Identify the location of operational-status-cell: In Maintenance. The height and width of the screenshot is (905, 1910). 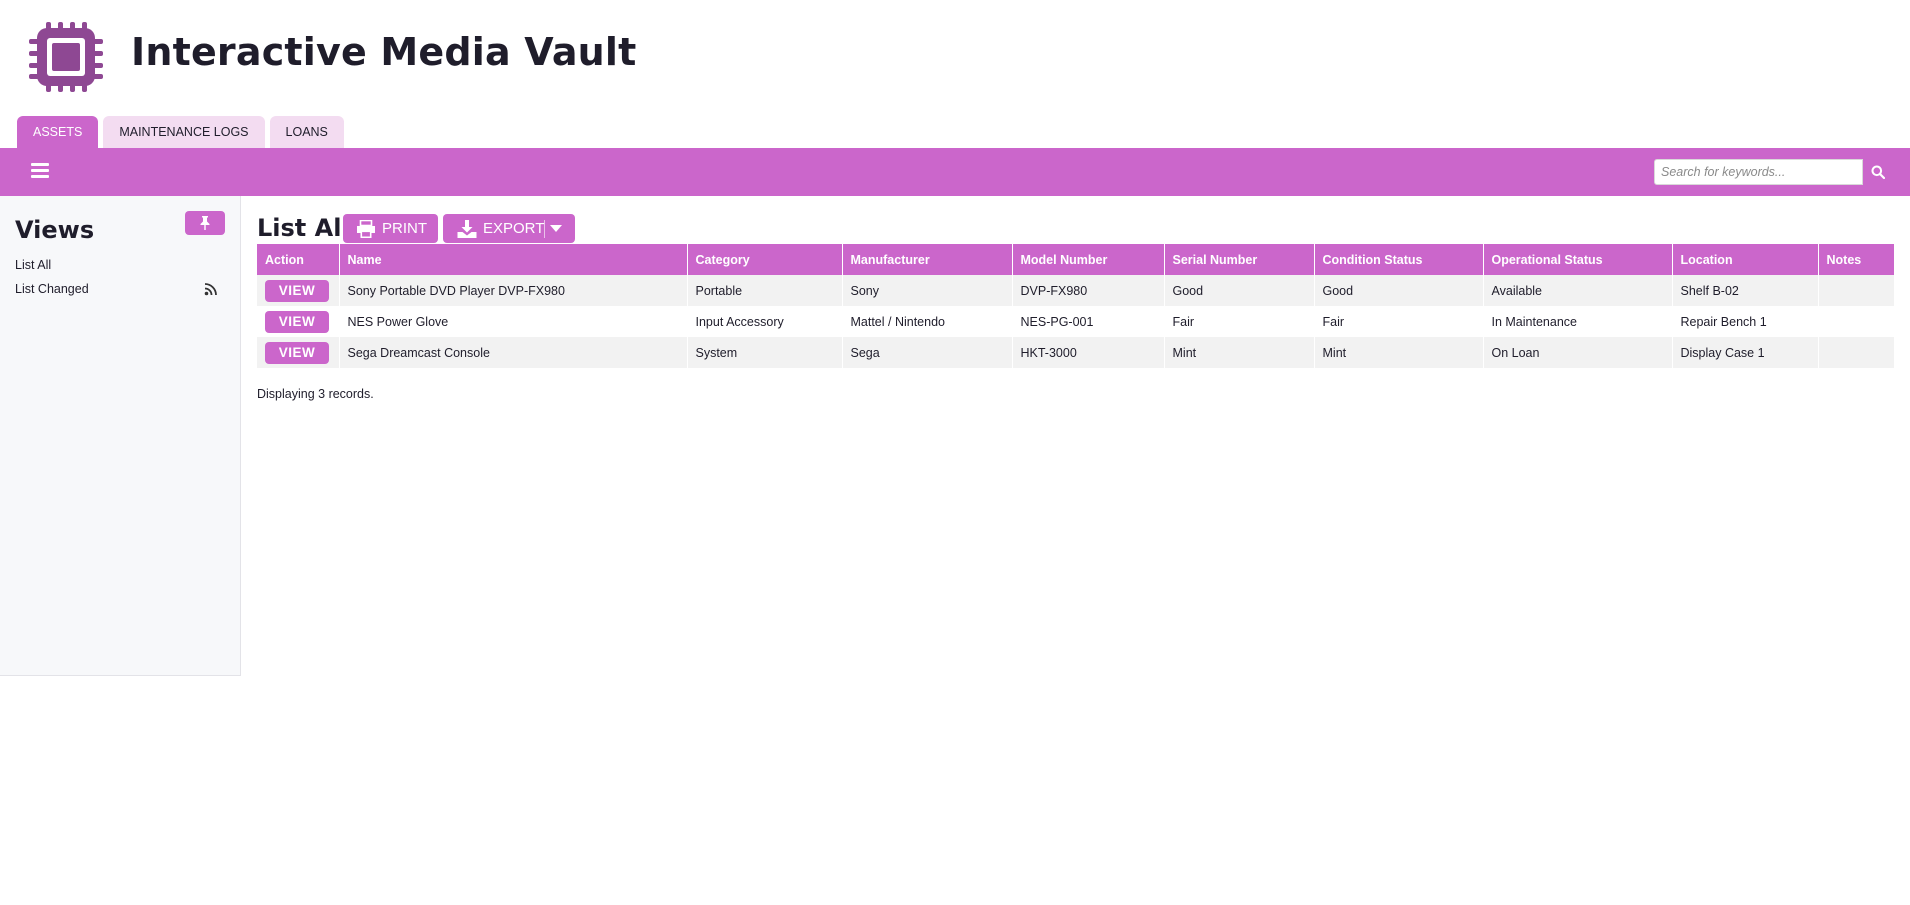
(1578, 321).